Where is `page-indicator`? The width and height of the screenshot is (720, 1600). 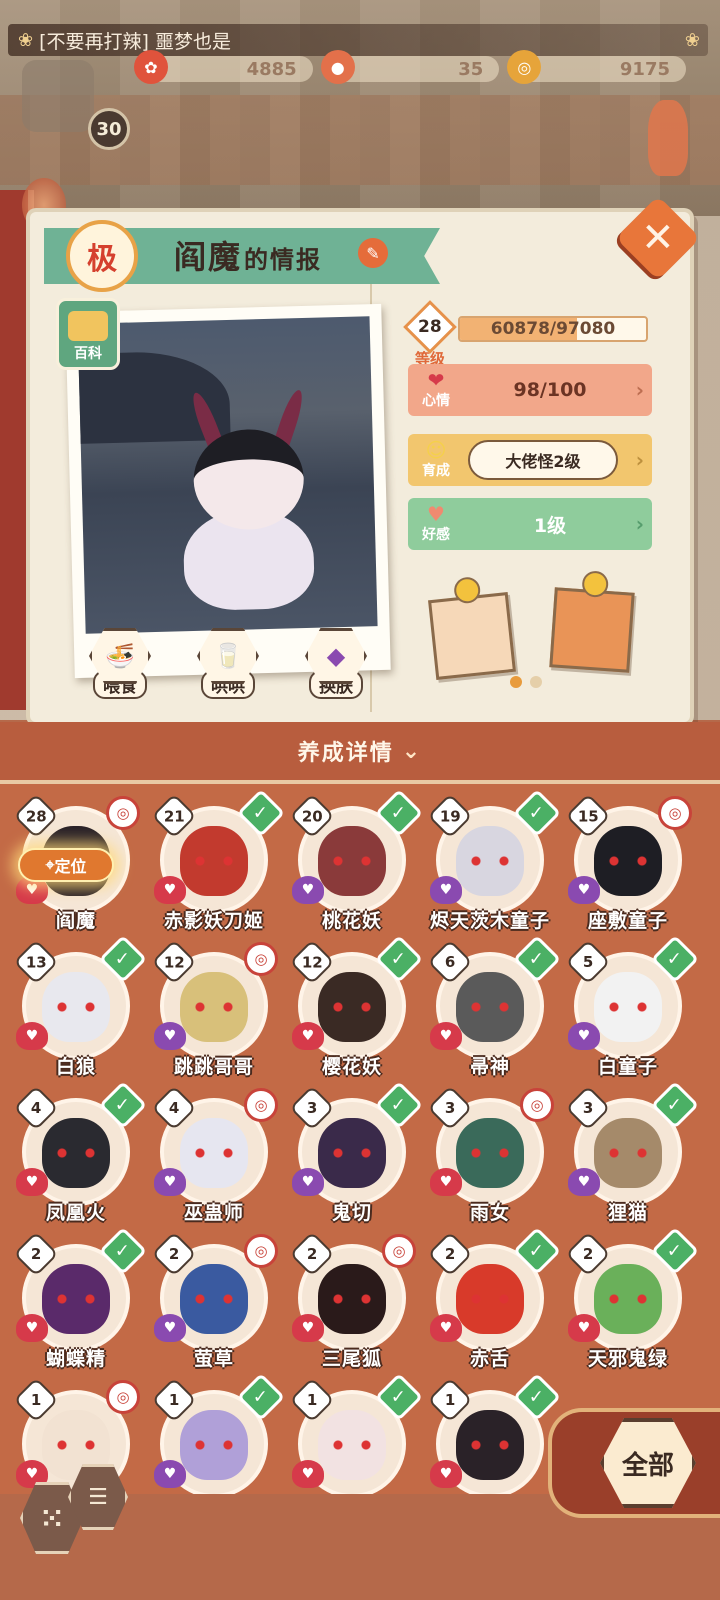 page-indicator is located at coordinates (526, 682).